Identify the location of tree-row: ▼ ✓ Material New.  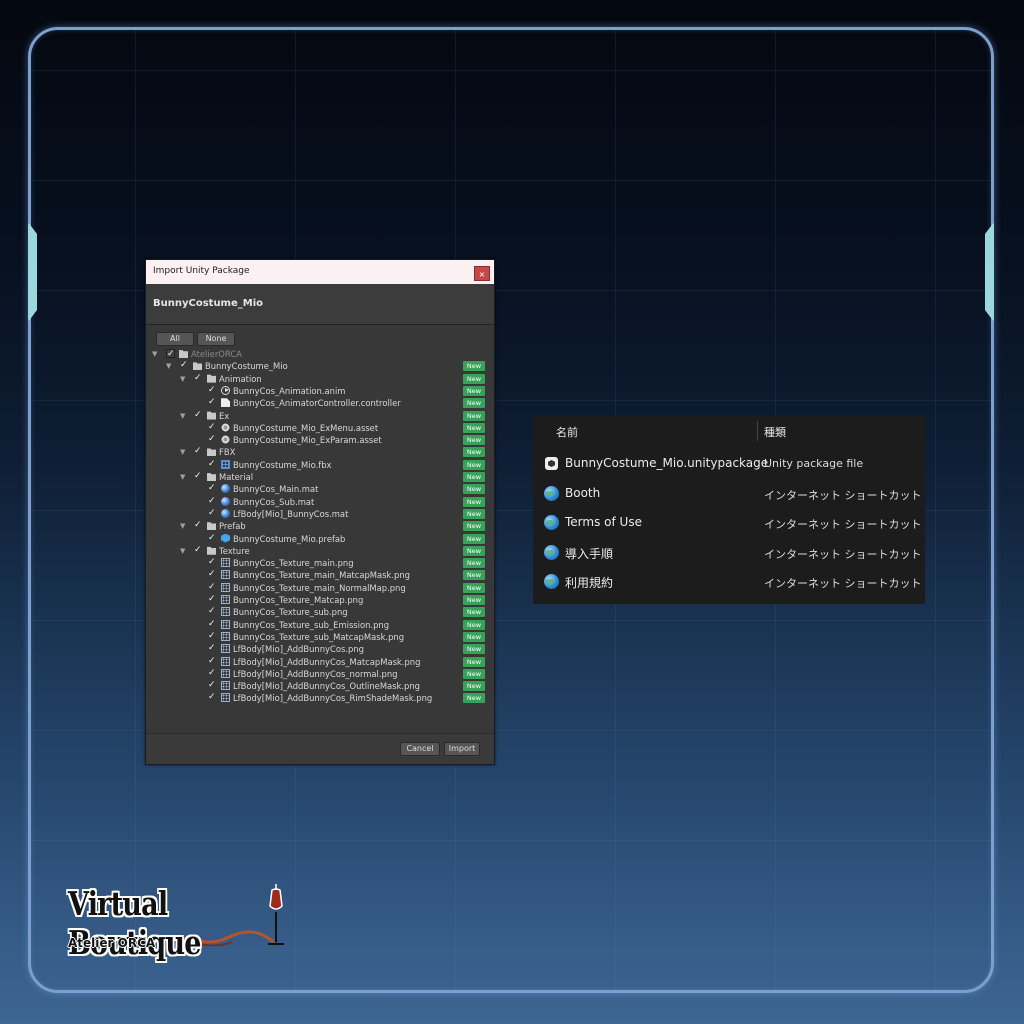
(320, 477).